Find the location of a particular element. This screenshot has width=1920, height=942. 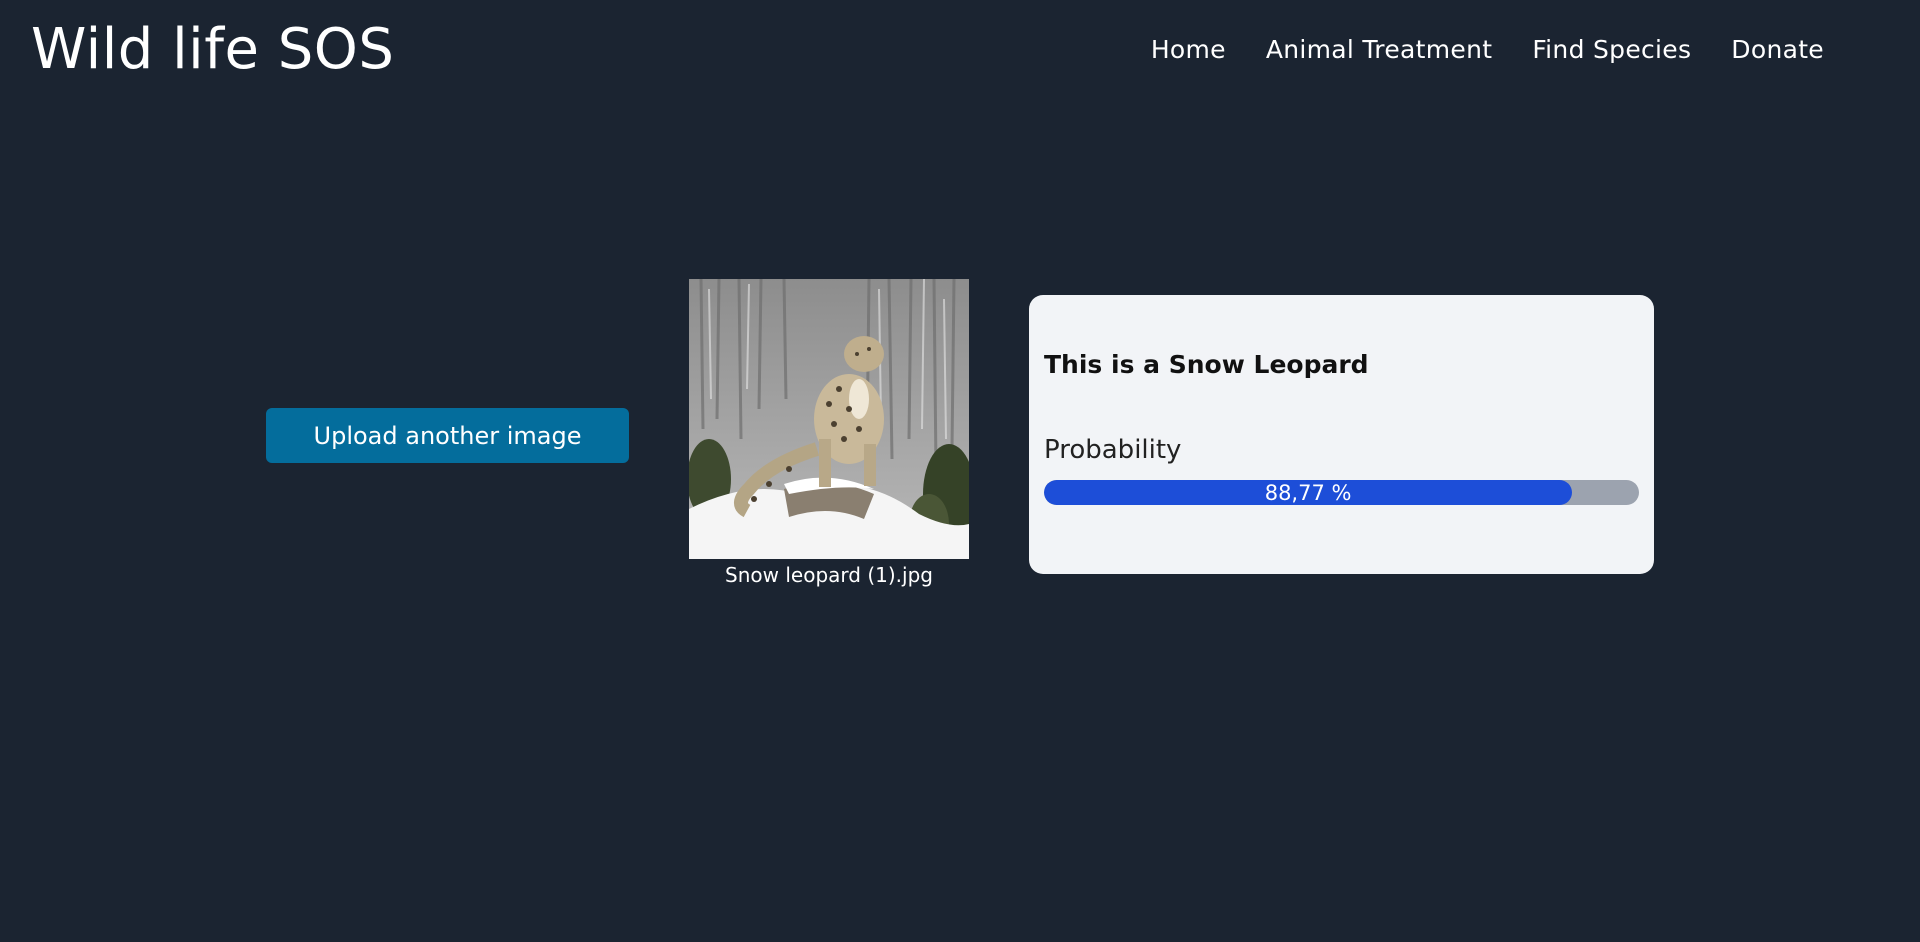

probability-label: Probability is located at coordinates (1113, 450).